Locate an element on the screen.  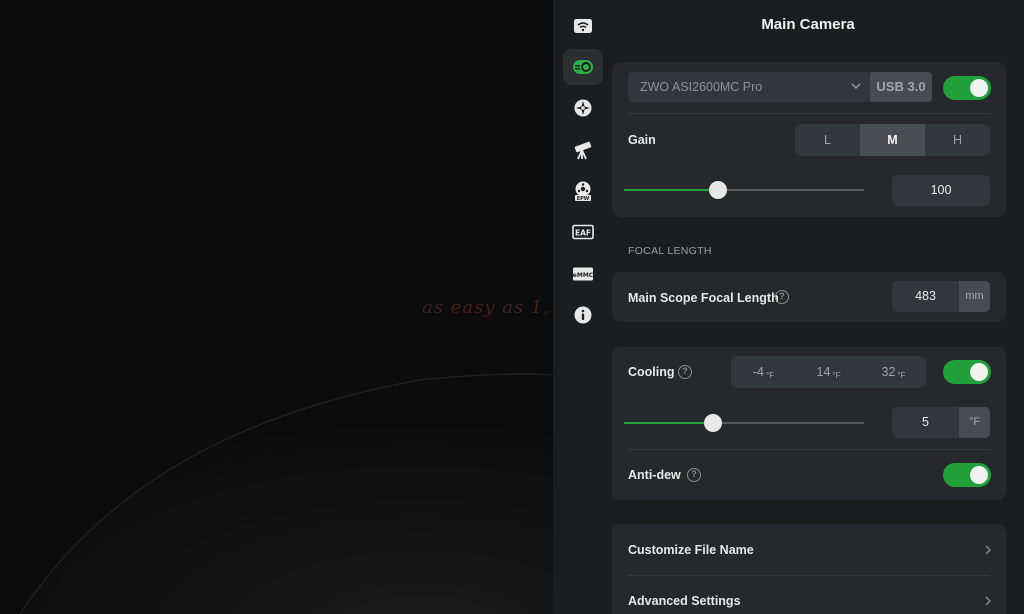
cooling-label: Cooling is located at coordinates (651, 372).